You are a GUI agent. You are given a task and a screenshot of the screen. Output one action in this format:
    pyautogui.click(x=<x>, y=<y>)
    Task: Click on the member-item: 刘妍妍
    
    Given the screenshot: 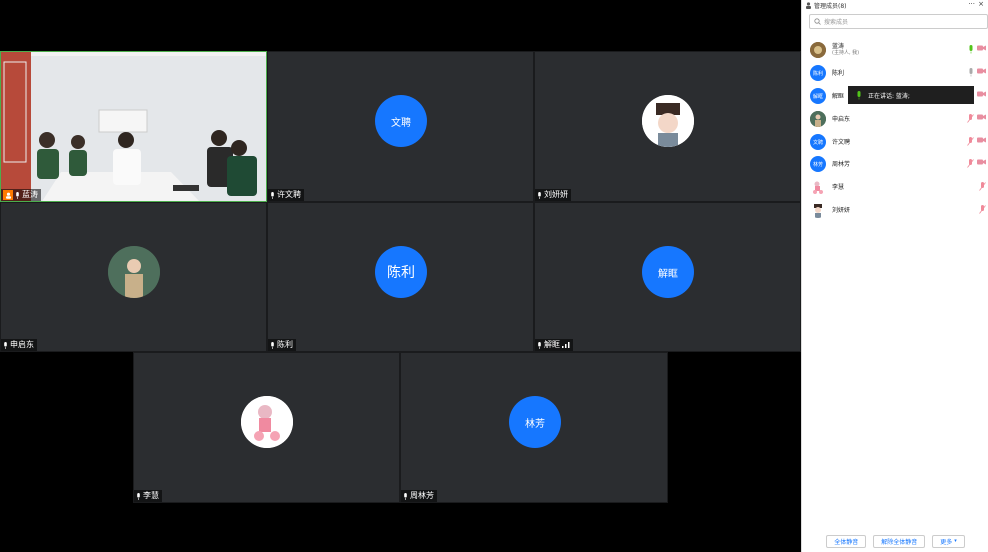 What is the action you would take?
    pyautogui.click(x=898, y=210)
    